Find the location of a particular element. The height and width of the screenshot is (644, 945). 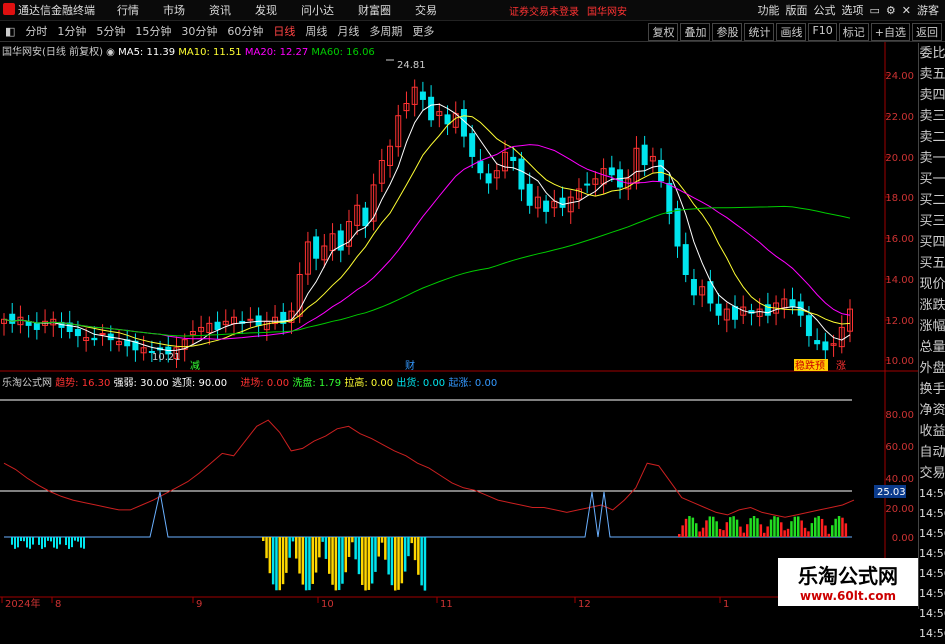

back-button: 返回 is located at coordinates (927, 32).